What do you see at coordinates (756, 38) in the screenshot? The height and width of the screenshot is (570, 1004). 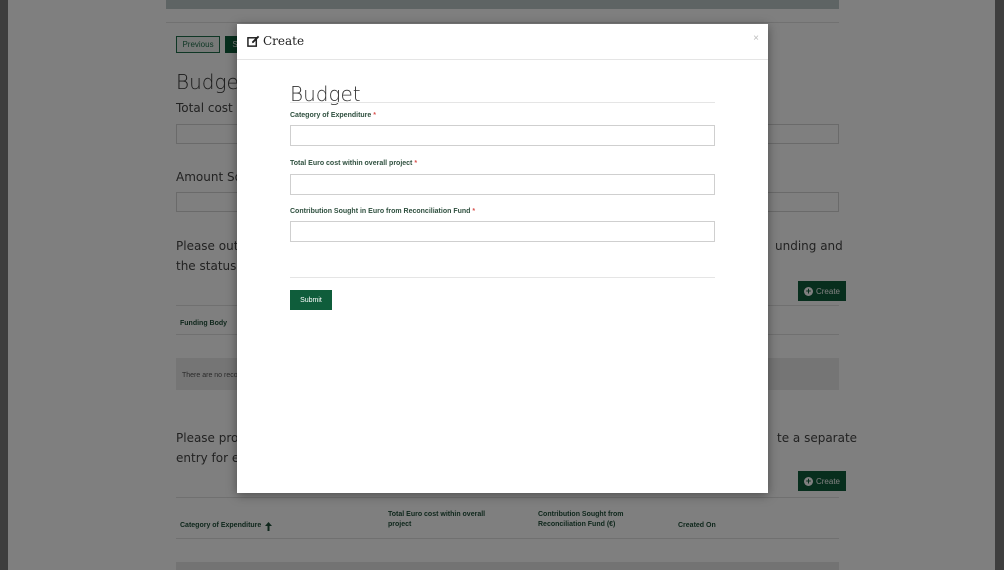 I see `close-icon: ×` at bounding box center [756, 38].